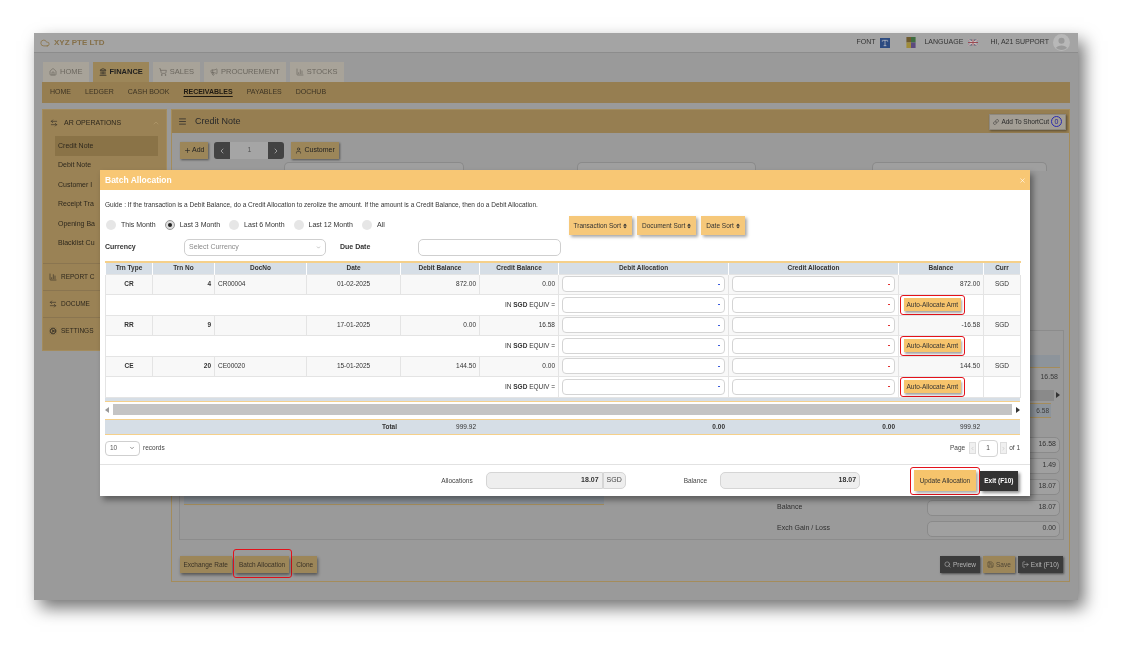  Describe the element at coordinates (276, 150) in the screenshot. I see `next-button` at that location.